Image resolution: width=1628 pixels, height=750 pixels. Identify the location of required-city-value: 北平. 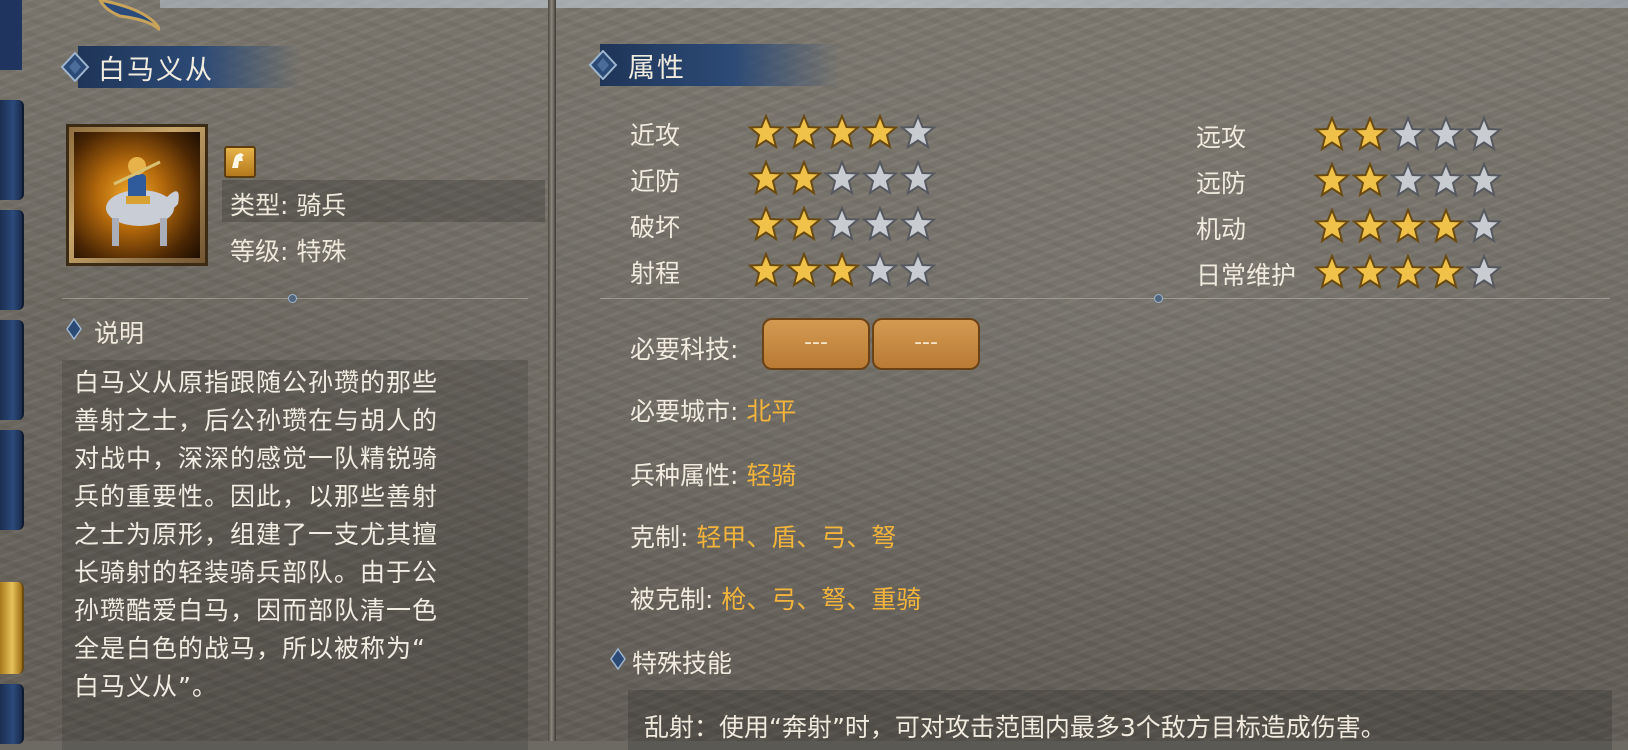
(771, 411).